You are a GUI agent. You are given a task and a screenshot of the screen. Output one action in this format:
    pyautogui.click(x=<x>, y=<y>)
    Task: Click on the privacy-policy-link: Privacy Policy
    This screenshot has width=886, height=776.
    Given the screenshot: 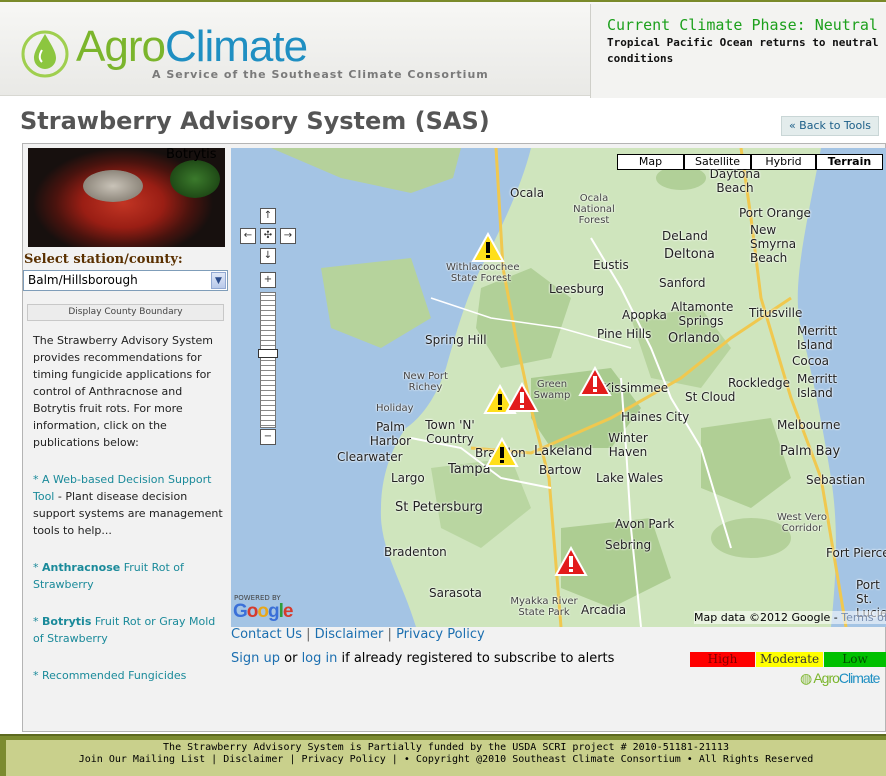 What is the action you would take?
    pyautogui.click(x=440, y=634)
    